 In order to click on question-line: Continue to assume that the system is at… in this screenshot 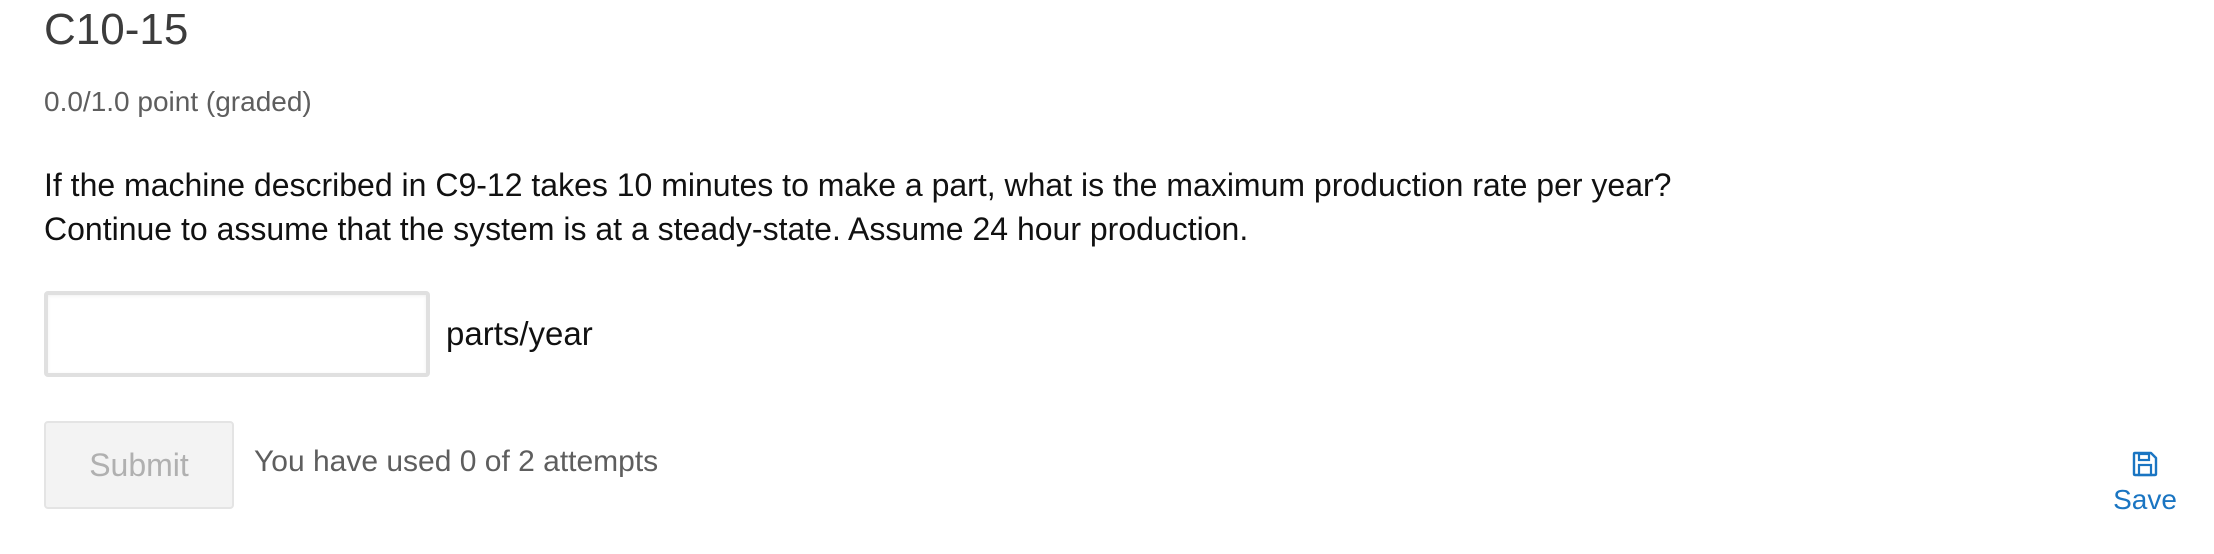, I will do `click(646, 229)`.